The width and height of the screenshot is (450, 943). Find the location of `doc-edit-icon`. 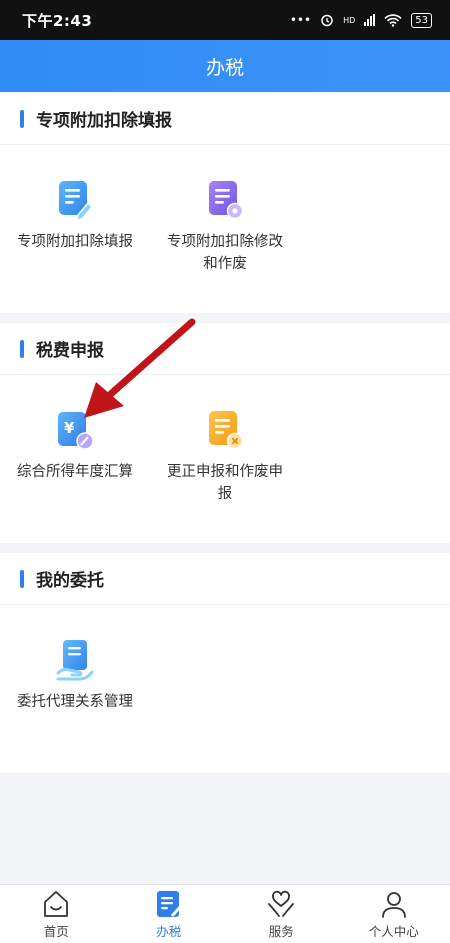

doc-edit-icon is located at coordinates (76, 201).